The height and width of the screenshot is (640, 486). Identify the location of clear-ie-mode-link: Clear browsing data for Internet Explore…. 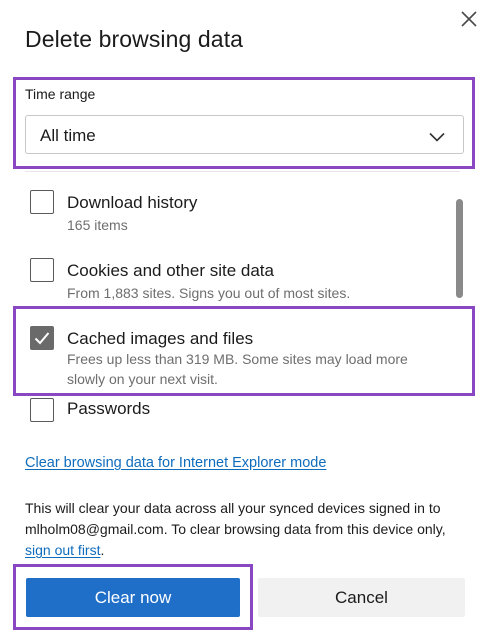
(175, 463).